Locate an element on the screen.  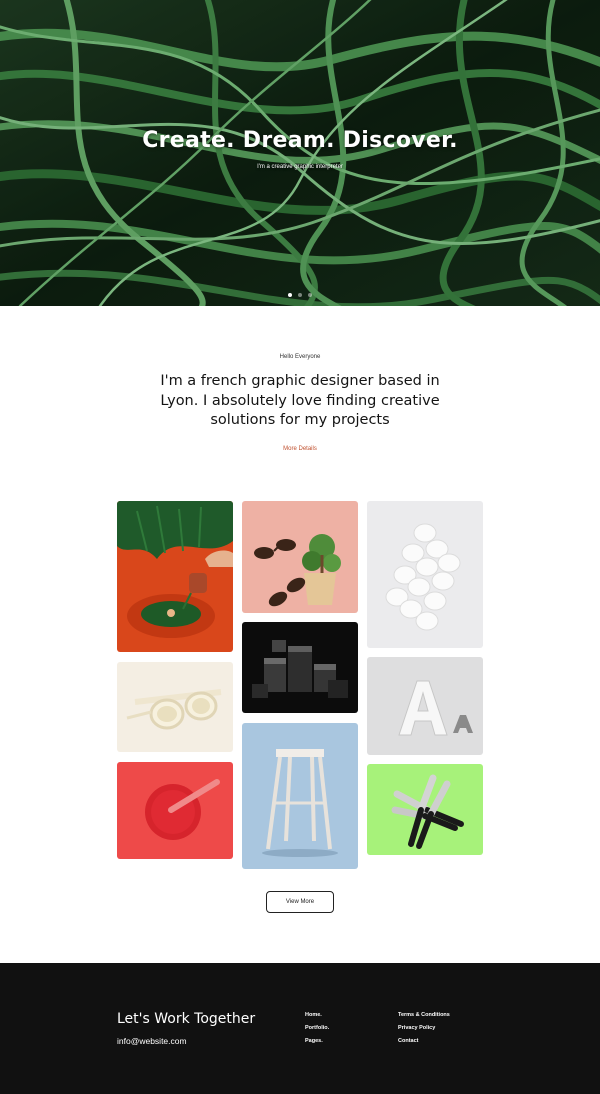
footer-nav-main: Home. Portfolio. Pages. is located at coordinates (317, 1028).